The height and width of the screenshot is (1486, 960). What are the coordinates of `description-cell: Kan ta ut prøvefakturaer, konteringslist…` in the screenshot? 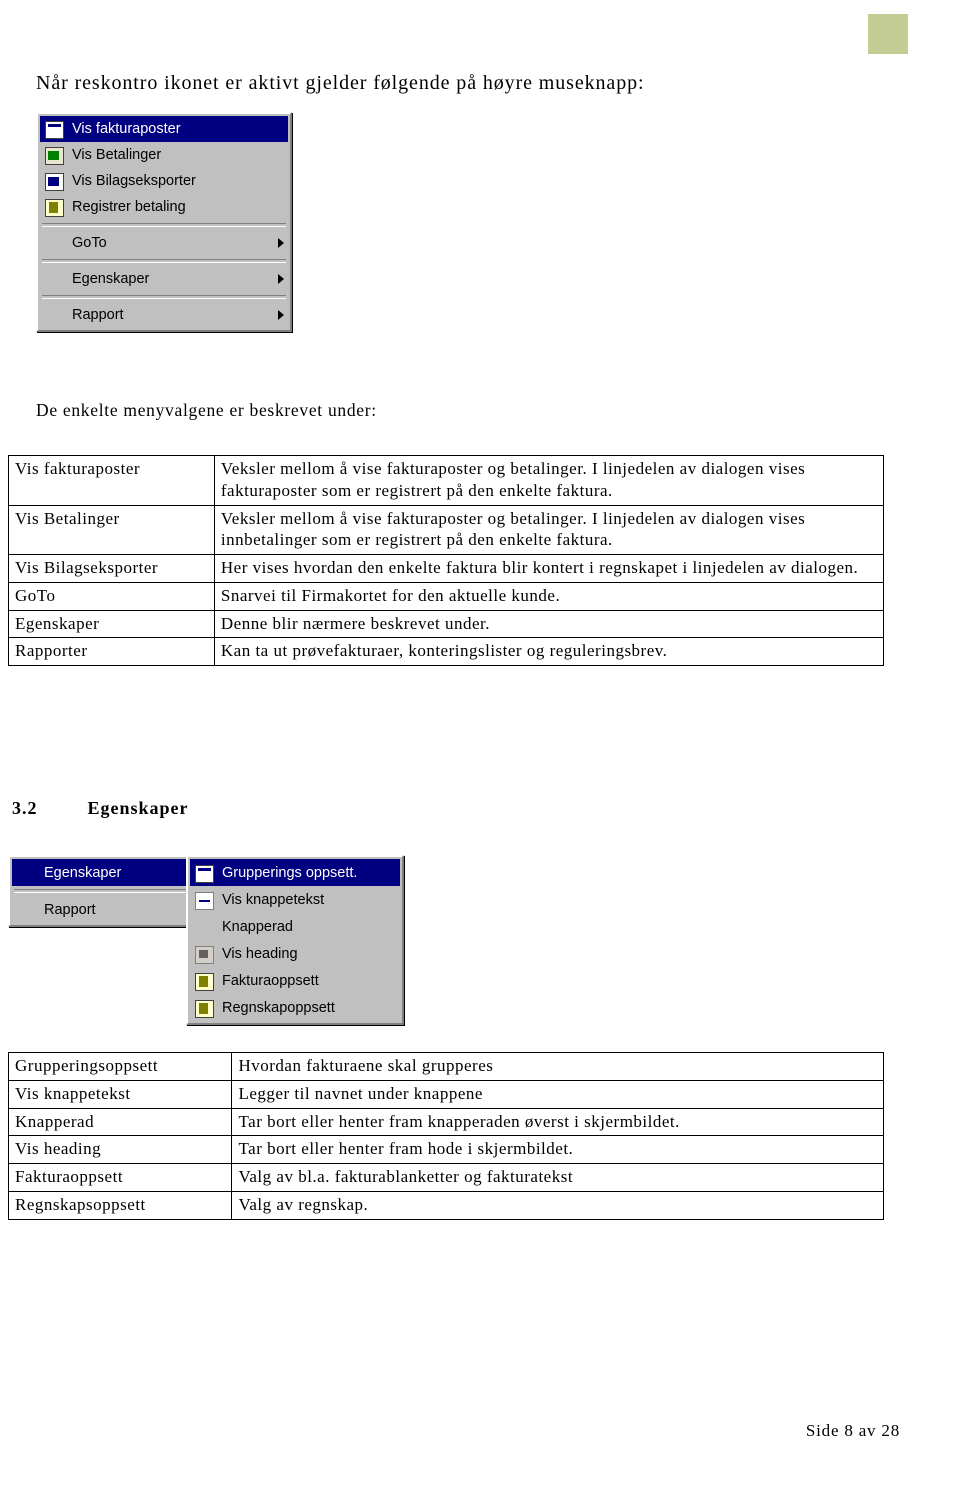 It's located at (549, 651).